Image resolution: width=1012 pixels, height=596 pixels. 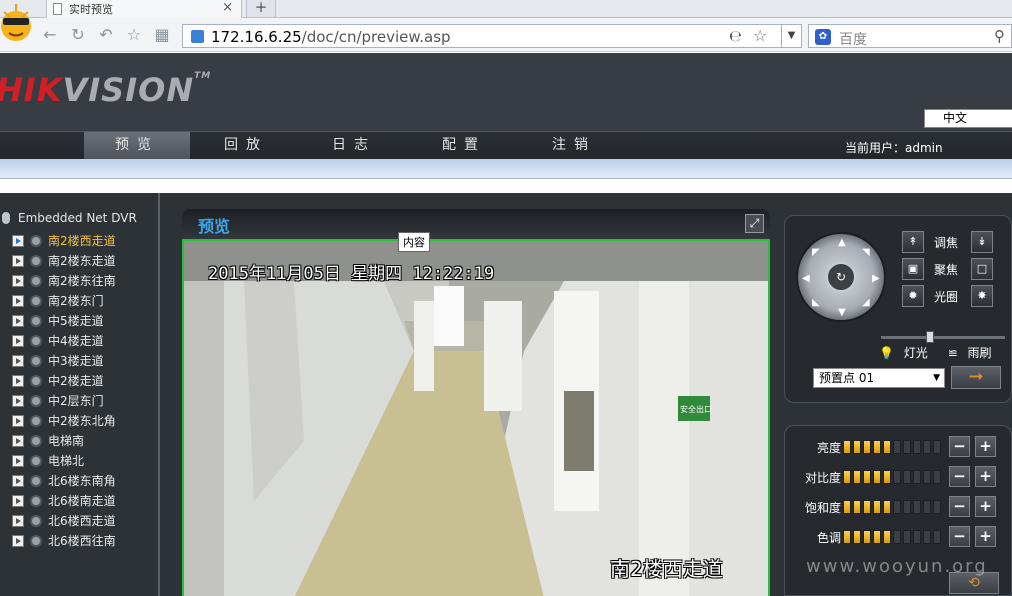 What do you see at coordinates (63, 481) in the screenshot?
I see `camera-item: 北6楼东南角` at bounding box center [63, 481].